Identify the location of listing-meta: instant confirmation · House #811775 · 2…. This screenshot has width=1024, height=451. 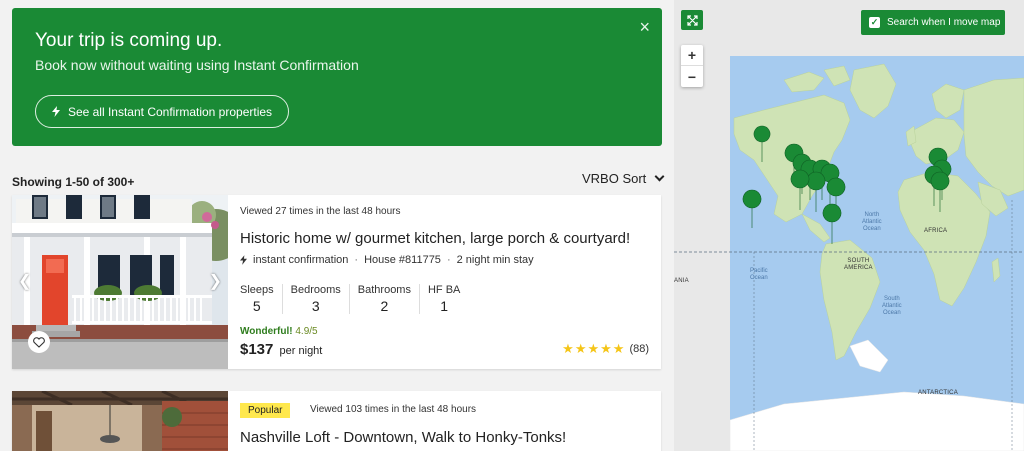
(387, 260).